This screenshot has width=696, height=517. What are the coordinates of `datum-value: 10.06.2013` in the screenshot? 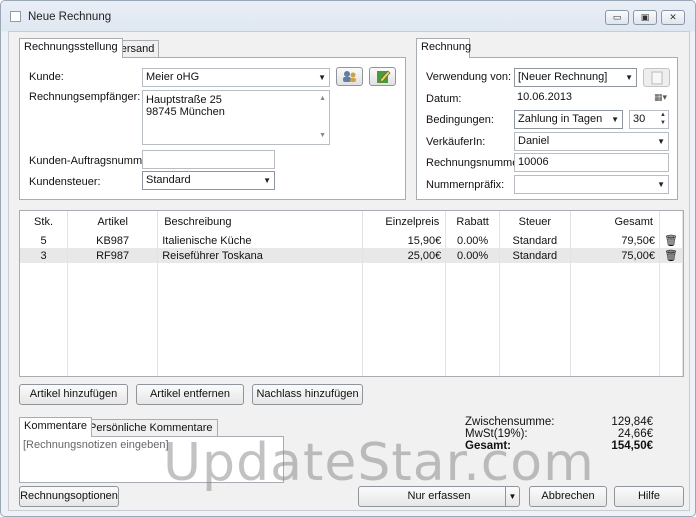 It's located at (545, 97).